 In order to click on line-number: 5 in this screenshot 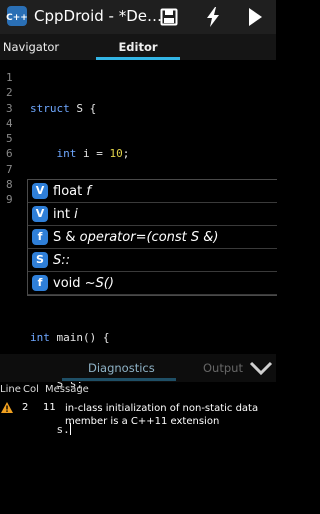, I will do `click(9, 139)`.